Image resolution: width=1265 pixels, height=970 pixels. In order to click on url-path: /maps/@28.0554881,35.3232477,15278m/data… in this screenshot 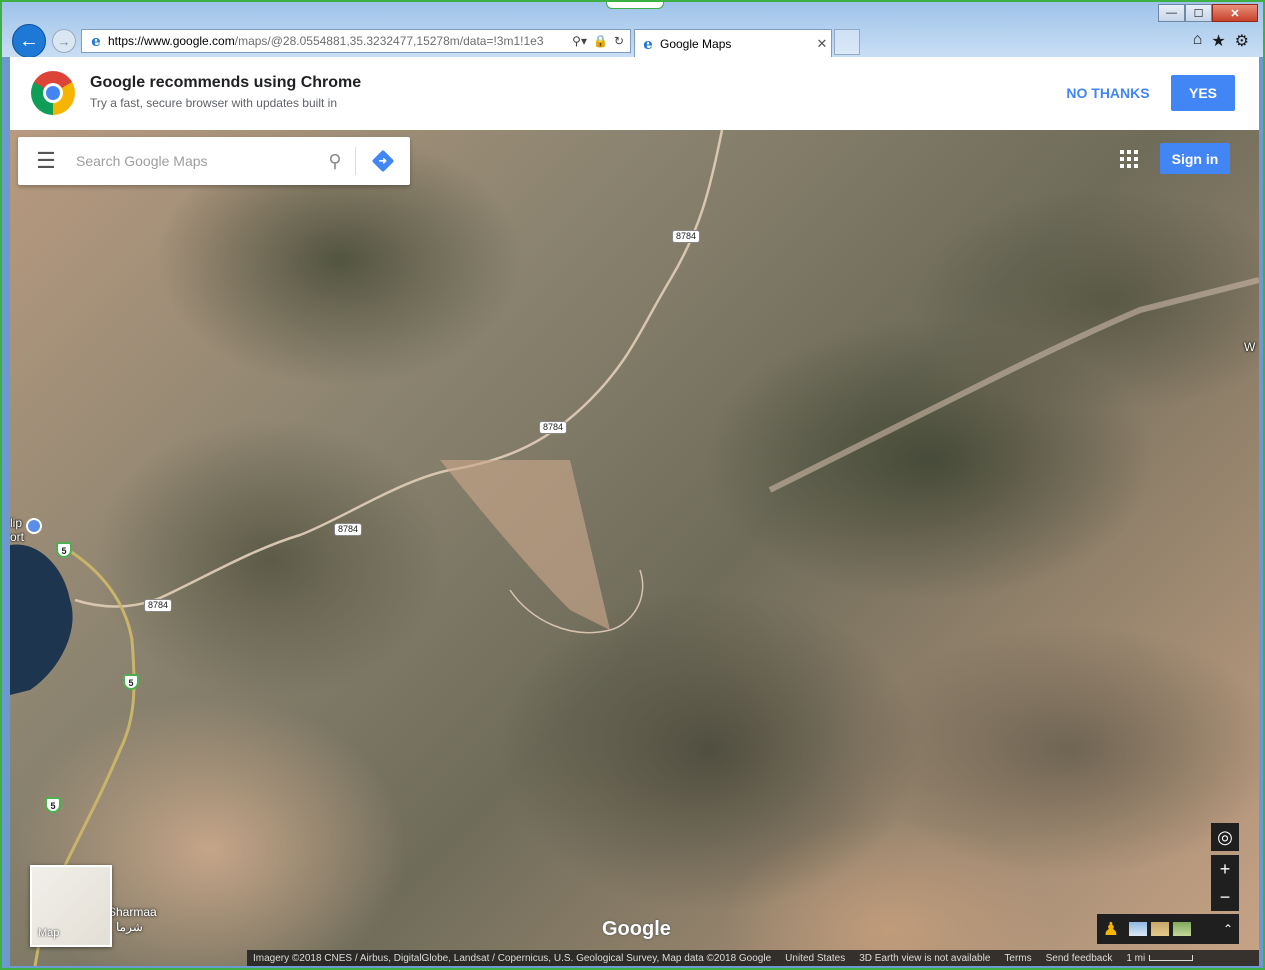, I will do `click(389, 41)`.